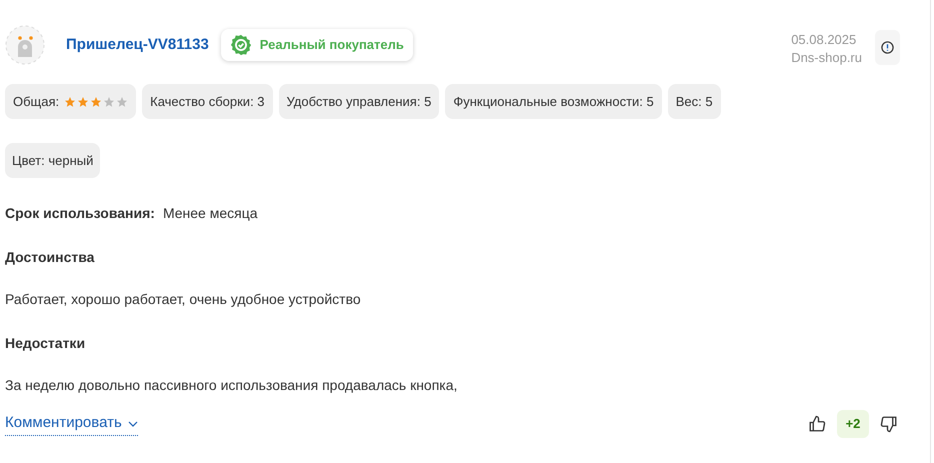 The height and width of the screenshot is (463, 934). Describe the element at coordinates (823, 40) in the screenshot. I see `review-date: 05.08.2025` at that location.